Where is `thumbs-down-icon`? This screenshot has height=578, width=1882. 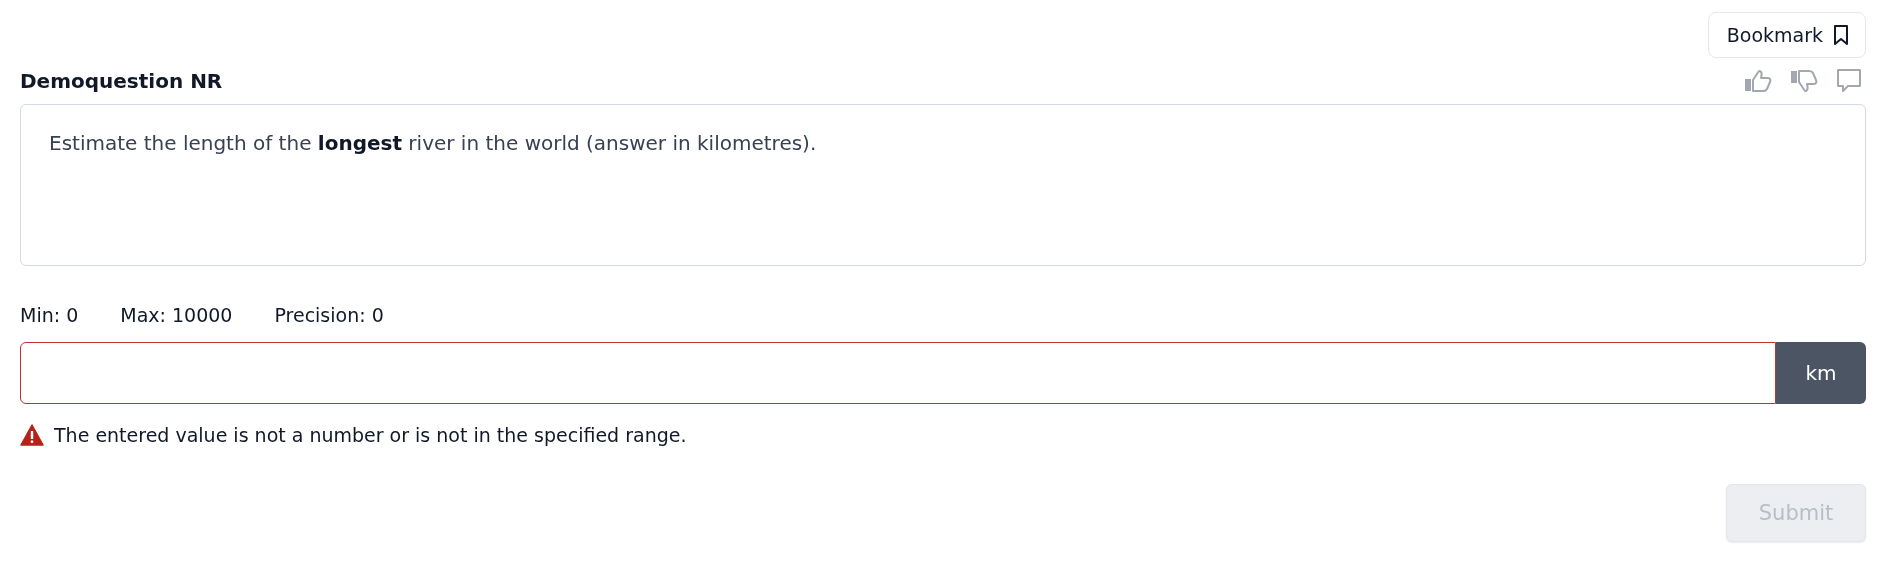 thumbs-down-icon is located at coordinates (1804, 81).